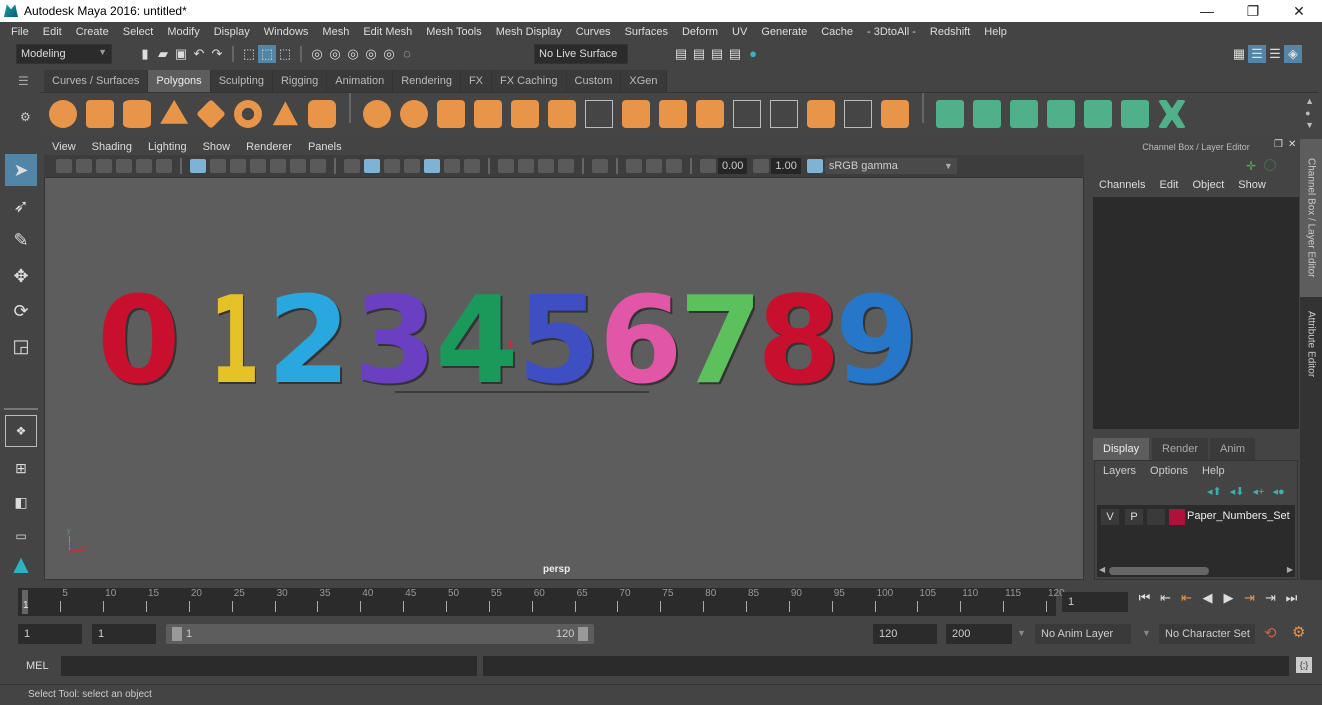 Image resolution: width=1322 pixels, height=705 pixels. I want to click on go-to-end-icon: ⏭, so click(1291, 598).